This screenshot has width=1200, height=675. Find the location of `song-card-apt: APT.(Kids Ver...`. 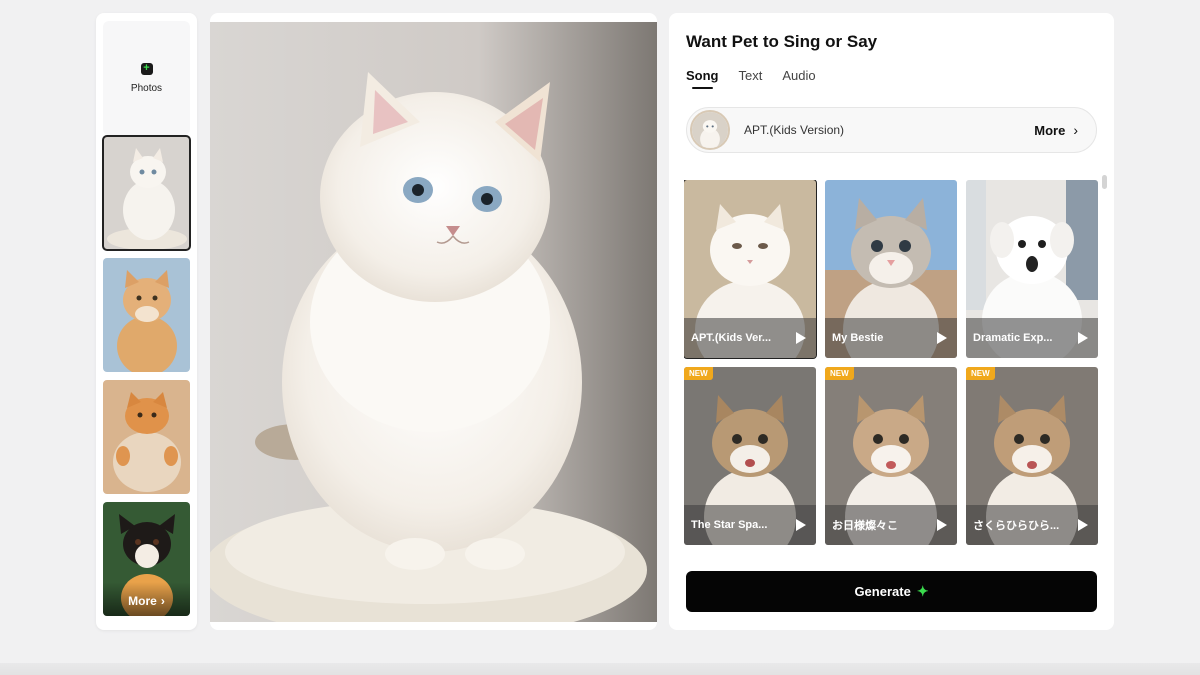

song-card-apt: APT.(Kids Ver... is located at coordinates (750, 269).